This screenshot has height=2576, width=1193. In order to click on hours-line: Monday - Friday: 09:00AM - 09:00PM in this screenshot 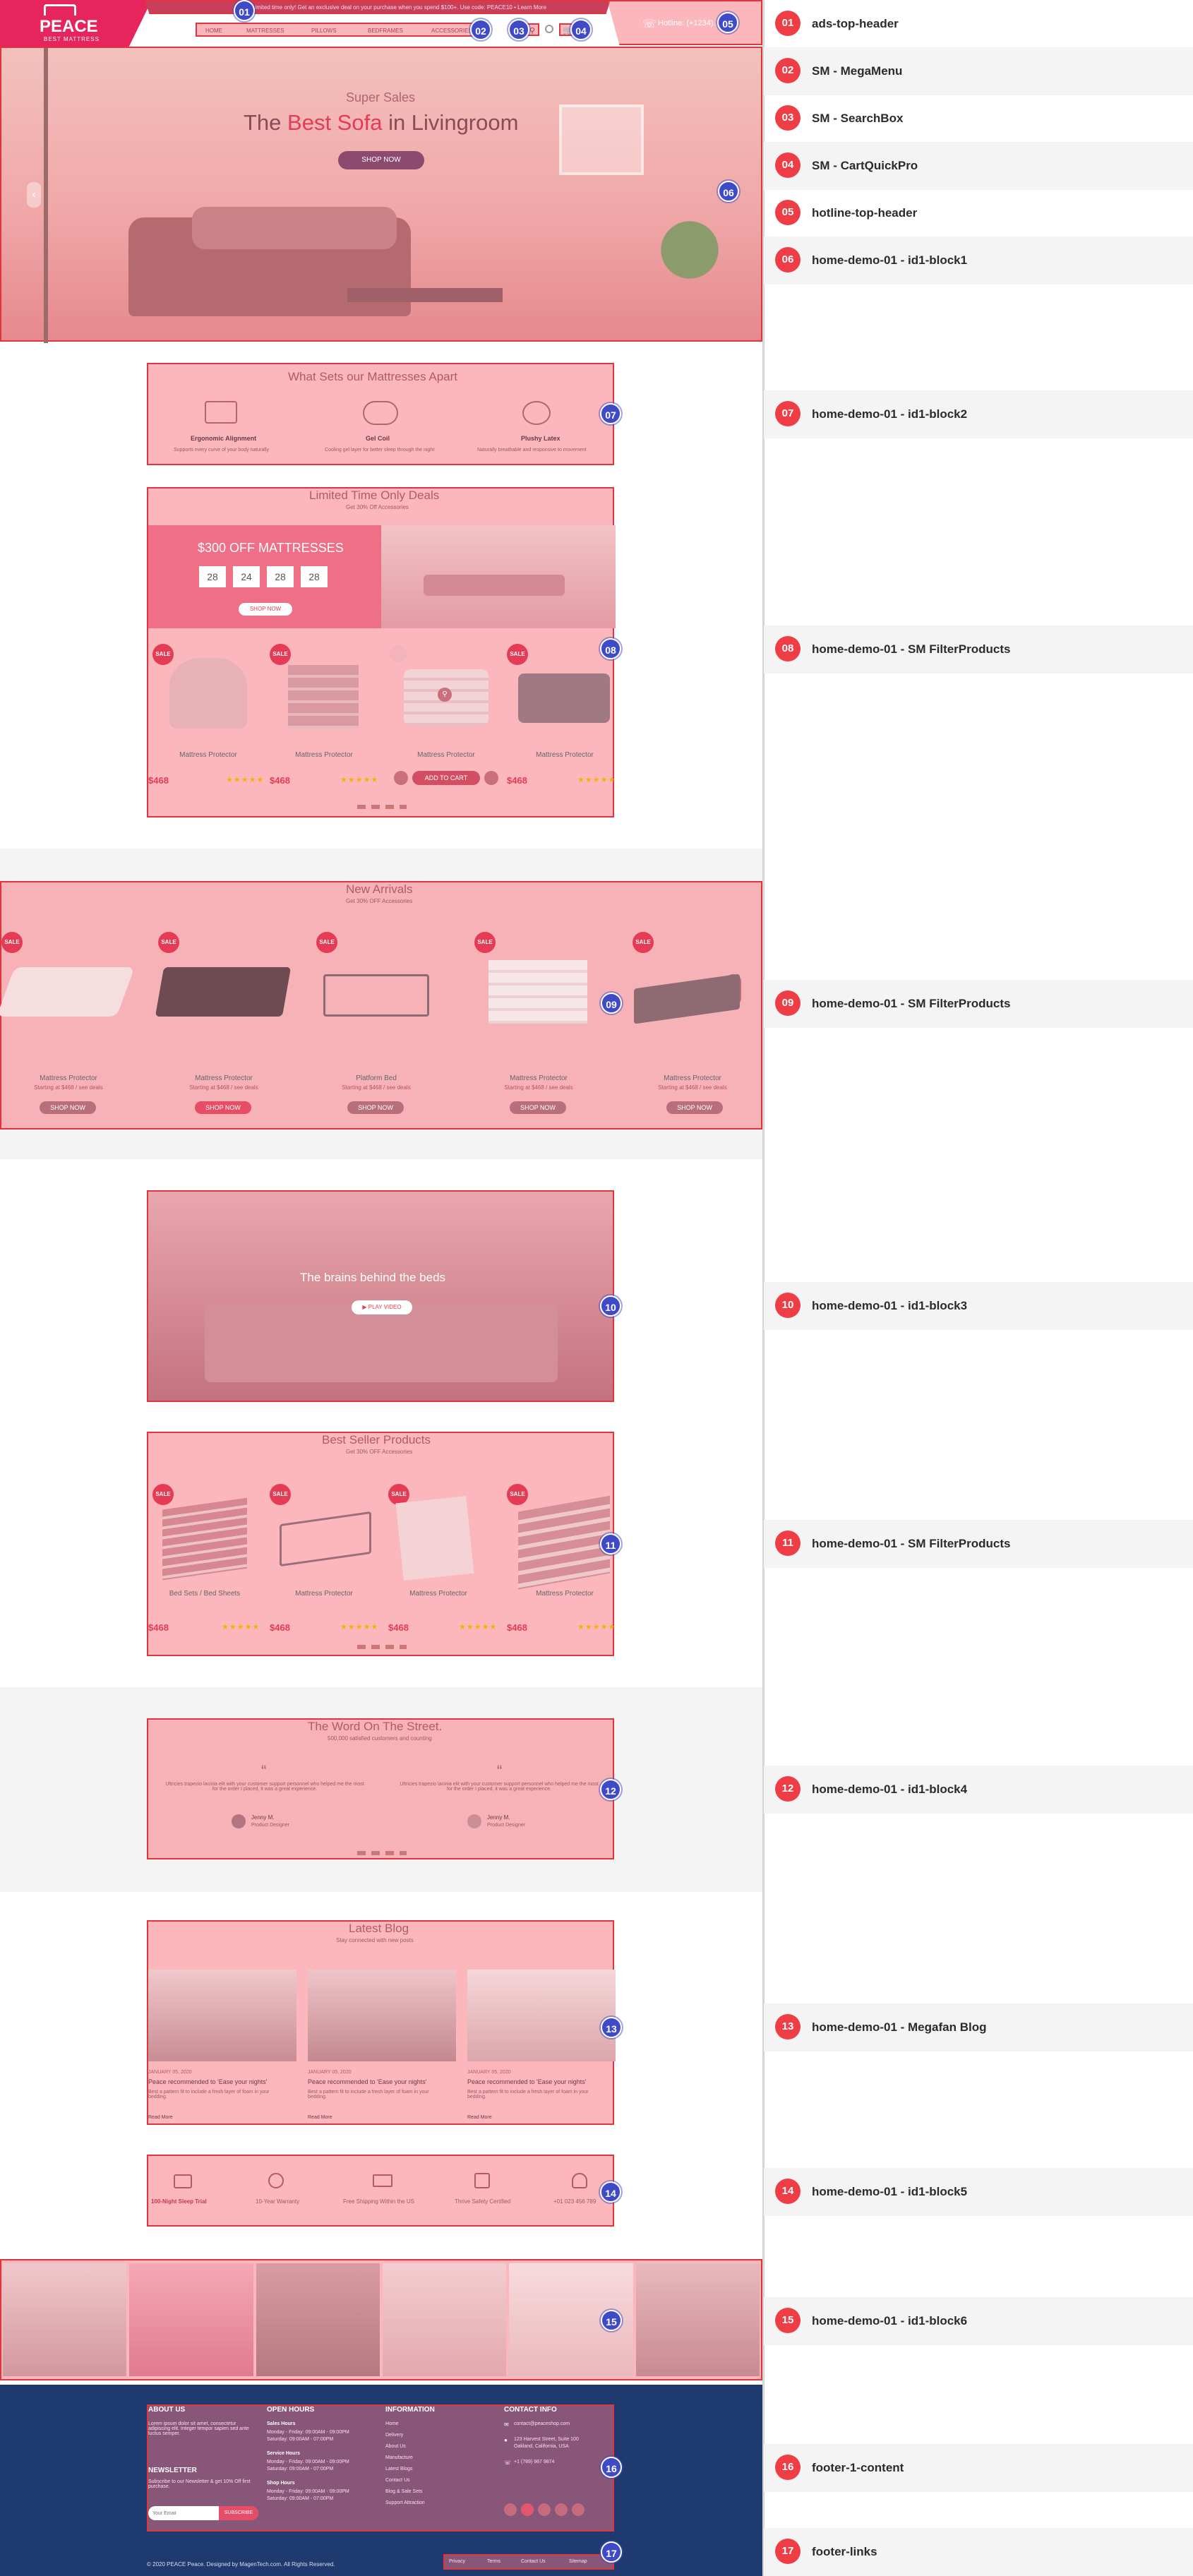, I will do `click(308, 2432)`.